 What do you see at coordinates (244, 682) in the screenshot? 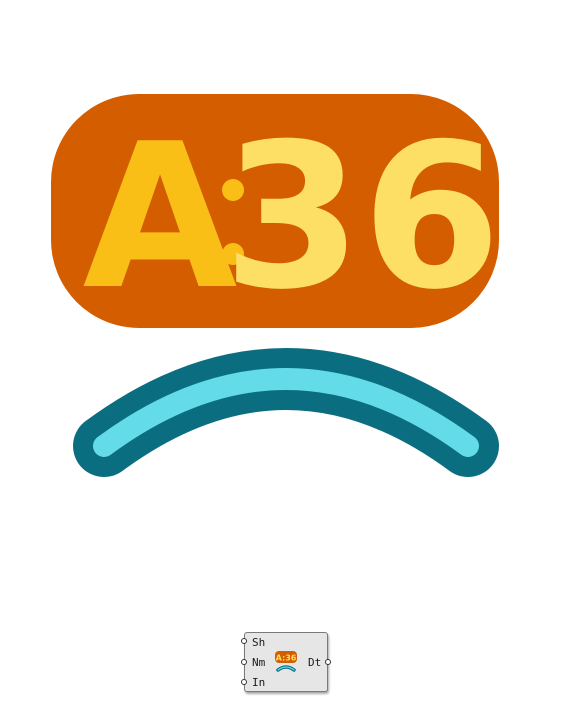
I see `input-grip-in` at bounding box center [244, 682].